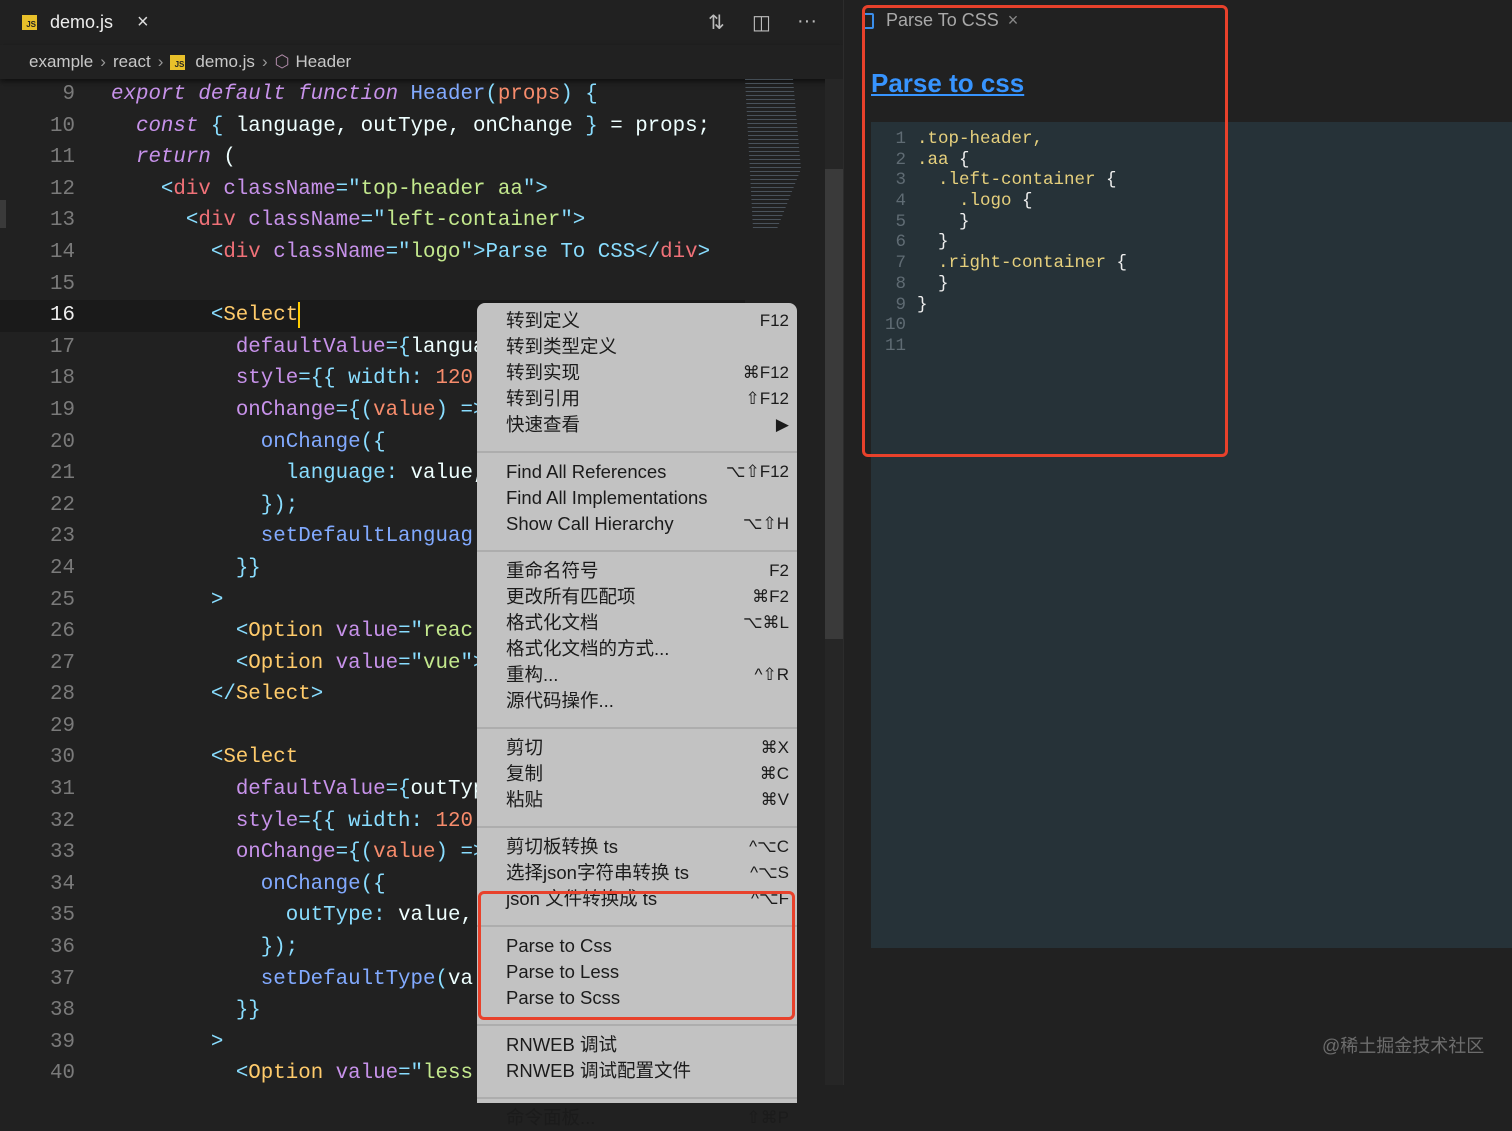 This screenshot has width=1512, height=1131. I want to click on watermark: @稀土掘金技术社区, so click(1403, 1046).